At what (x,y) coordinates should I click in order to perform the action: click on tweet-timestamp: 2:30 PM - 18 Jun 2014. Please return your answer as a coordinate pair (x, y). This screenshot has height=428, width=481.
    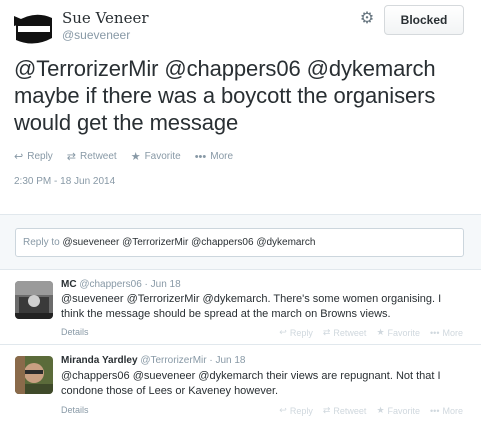
    Looking at the image, I should click on (65, 181).